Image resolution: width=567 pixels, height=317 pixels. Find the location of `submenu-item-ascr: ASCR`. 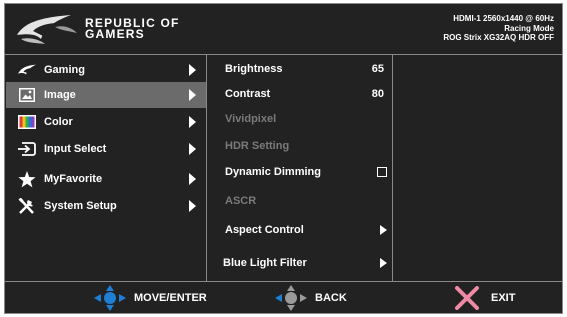

submenu-item-ascr: ASCR is located at coordinates (300, 201).